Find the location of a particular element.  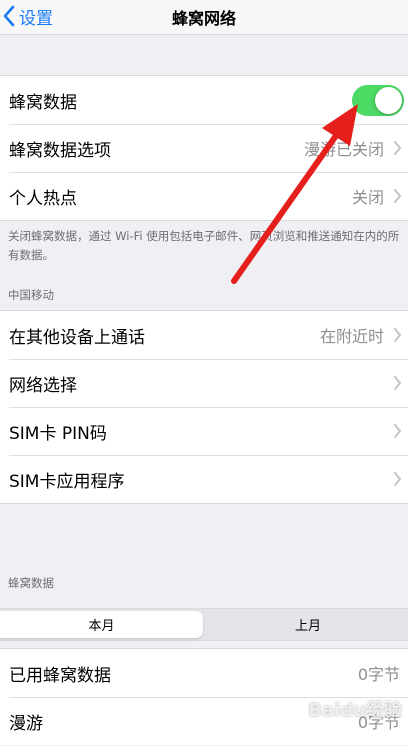

carrier-header: 中国移动 is located at coordinates (31, 295).